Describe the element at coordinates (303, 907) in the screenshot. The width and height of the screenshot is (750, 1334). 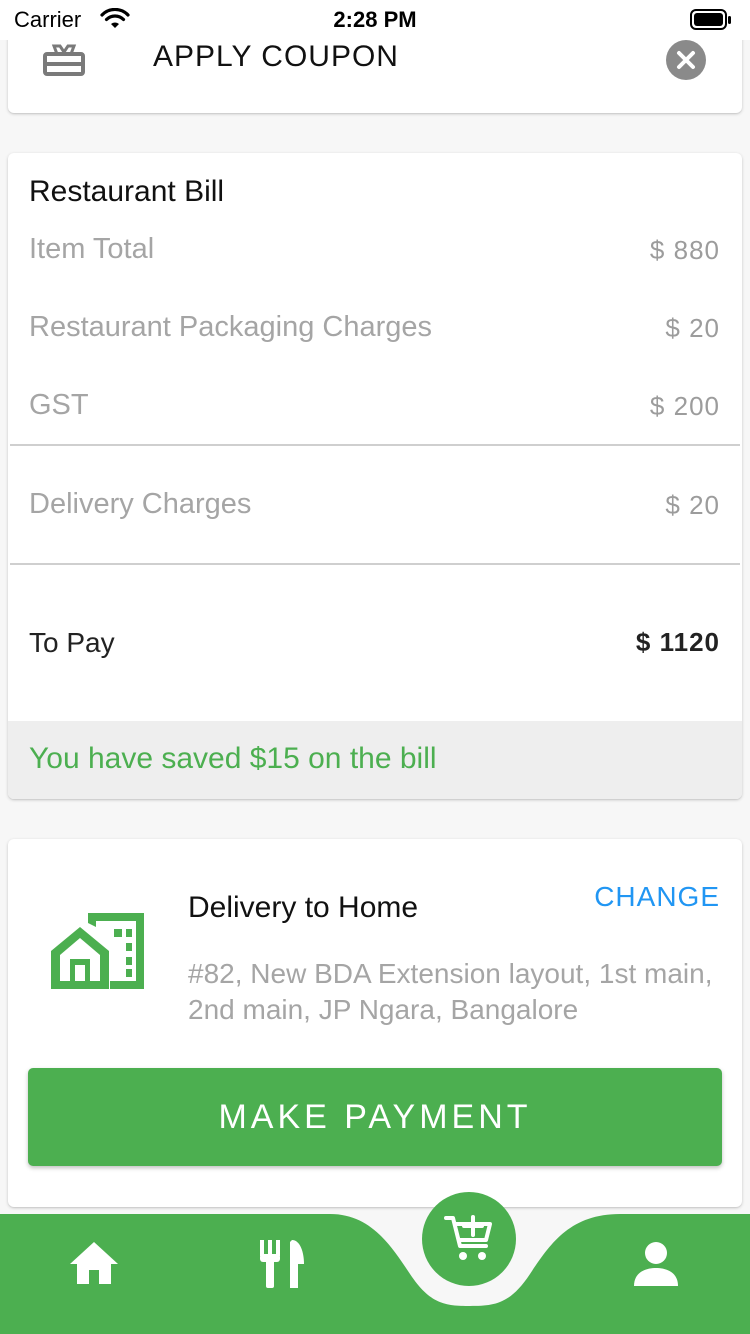
I see `delivery-title: Delivery to Home` at that location.